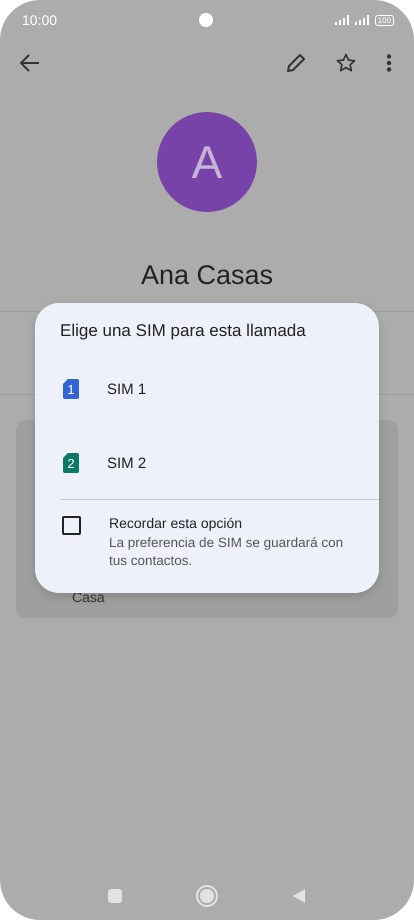  What do you see at coordinates (207, 389) in the screenshot?
I see `sim-option: 1 SIM 1` at bounding box center [207, 389].